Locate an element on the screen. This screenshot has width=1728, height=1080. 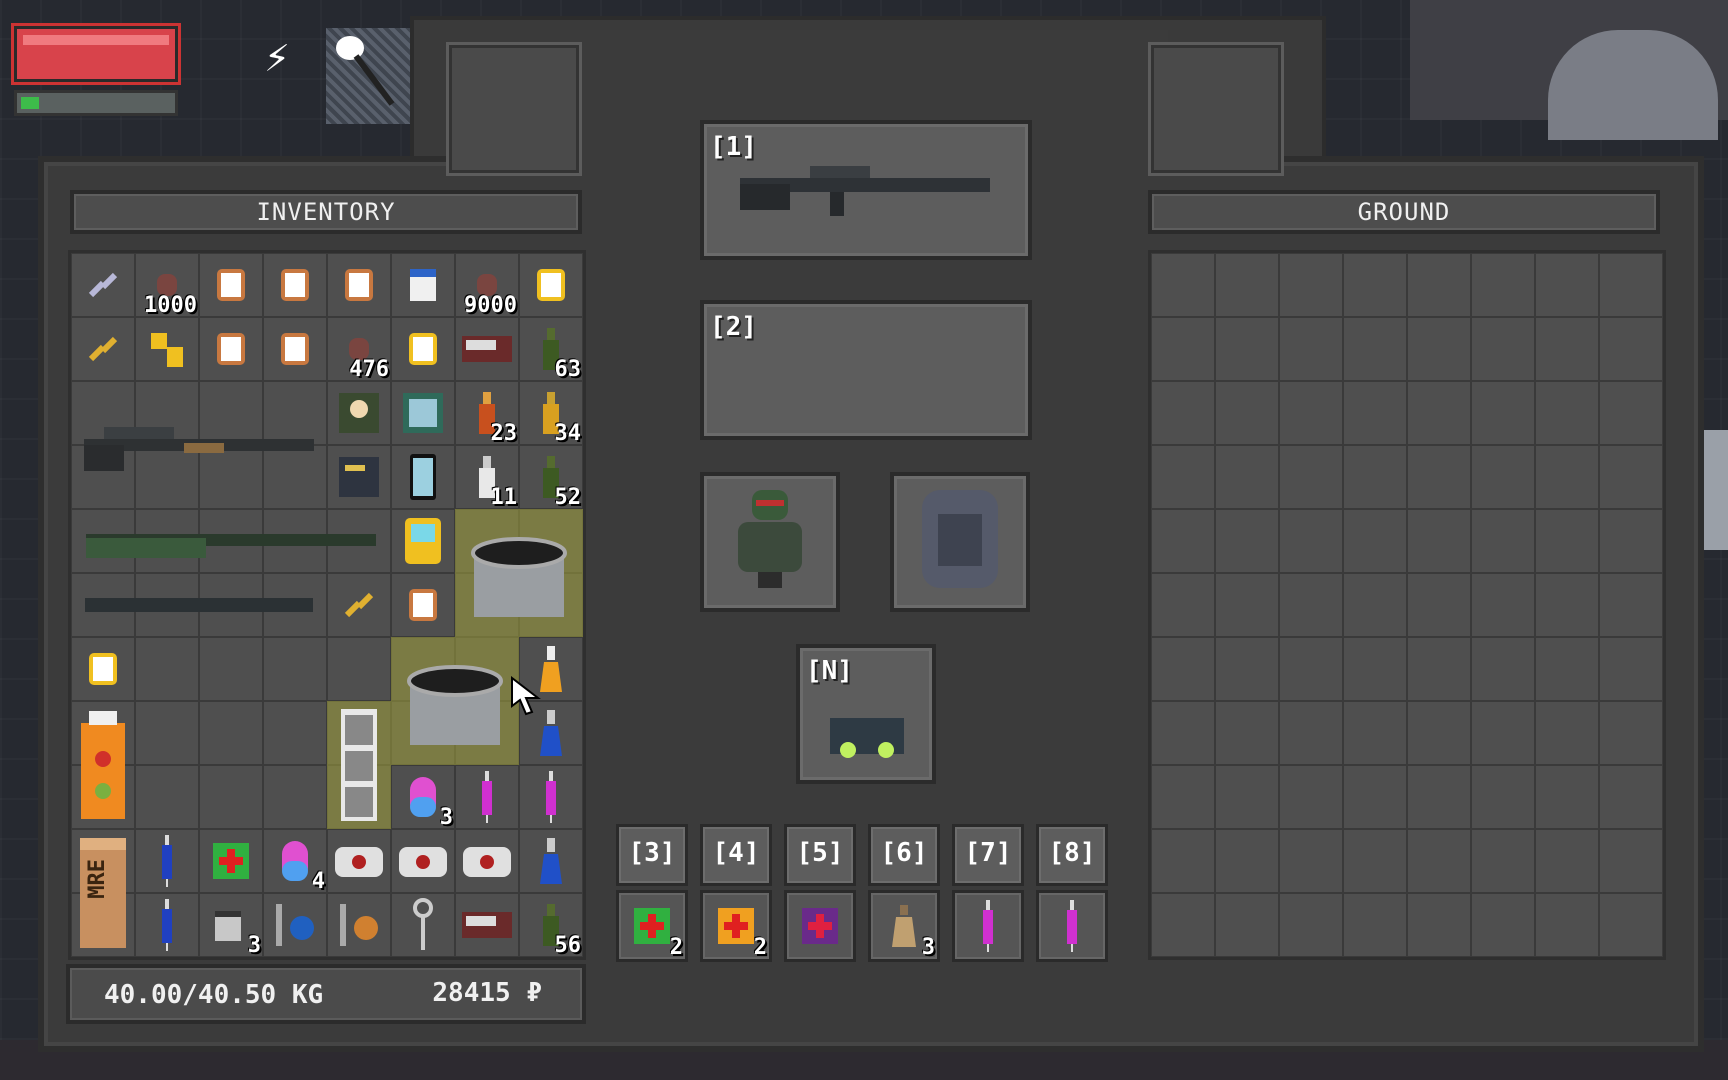
armor-slot is located at coordinates (770, 542).